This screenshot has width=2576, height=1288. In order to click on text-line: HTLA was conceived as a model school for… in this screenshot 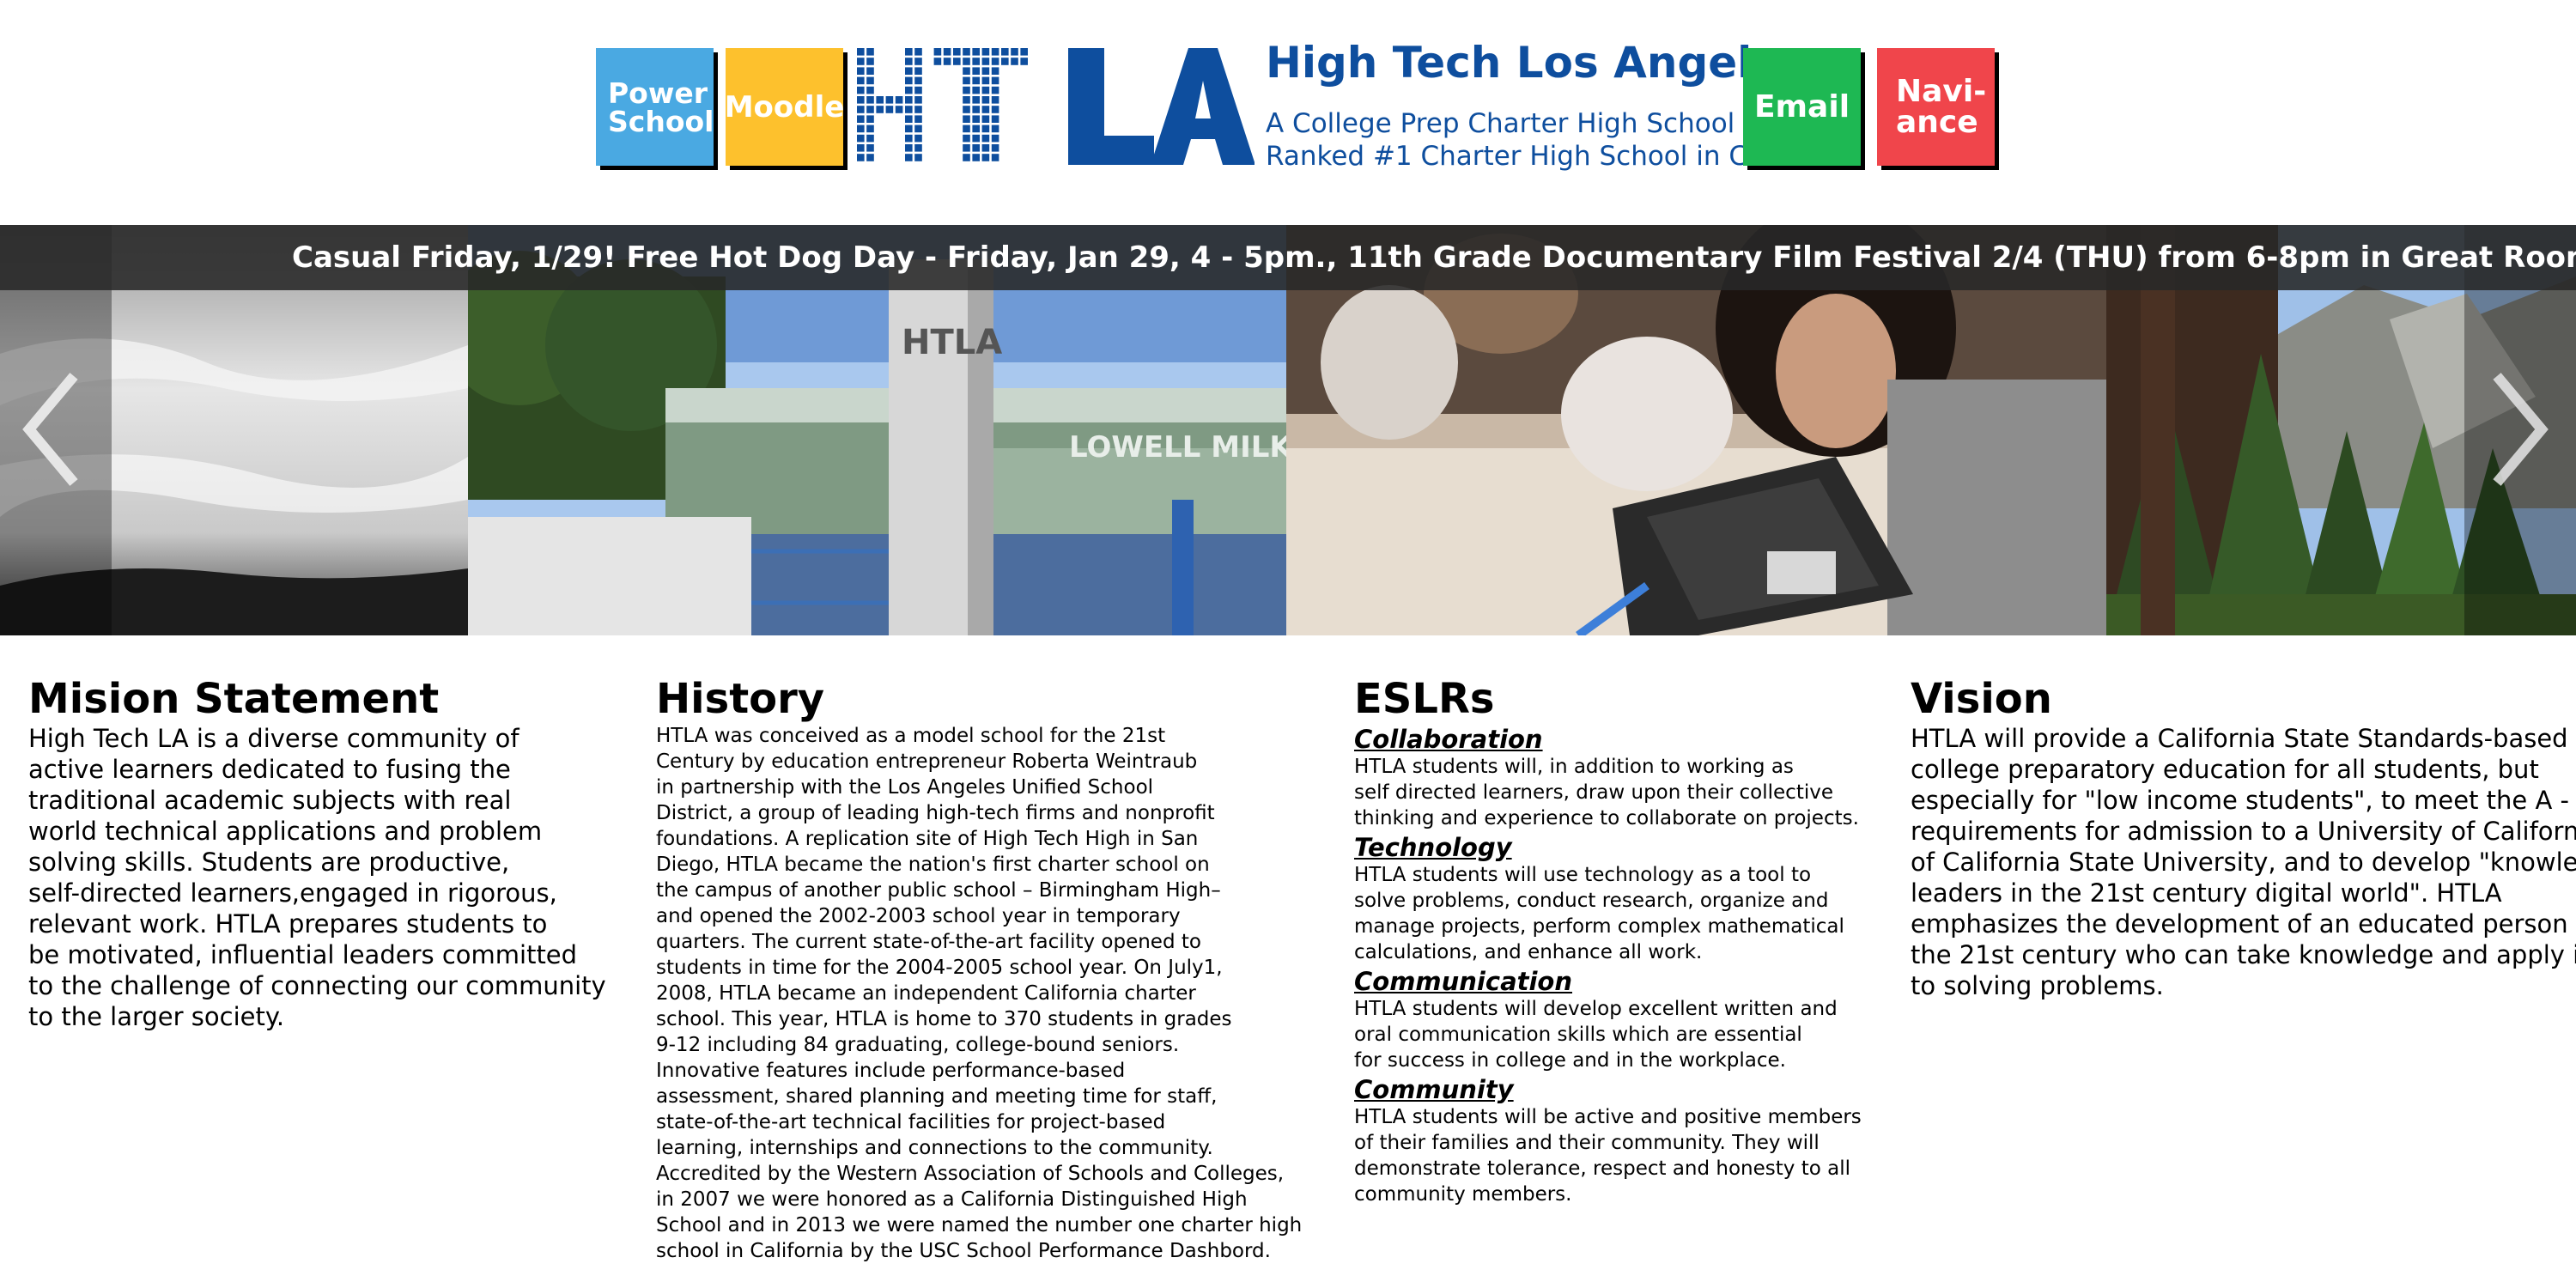, I will do `click(911, 736)`.